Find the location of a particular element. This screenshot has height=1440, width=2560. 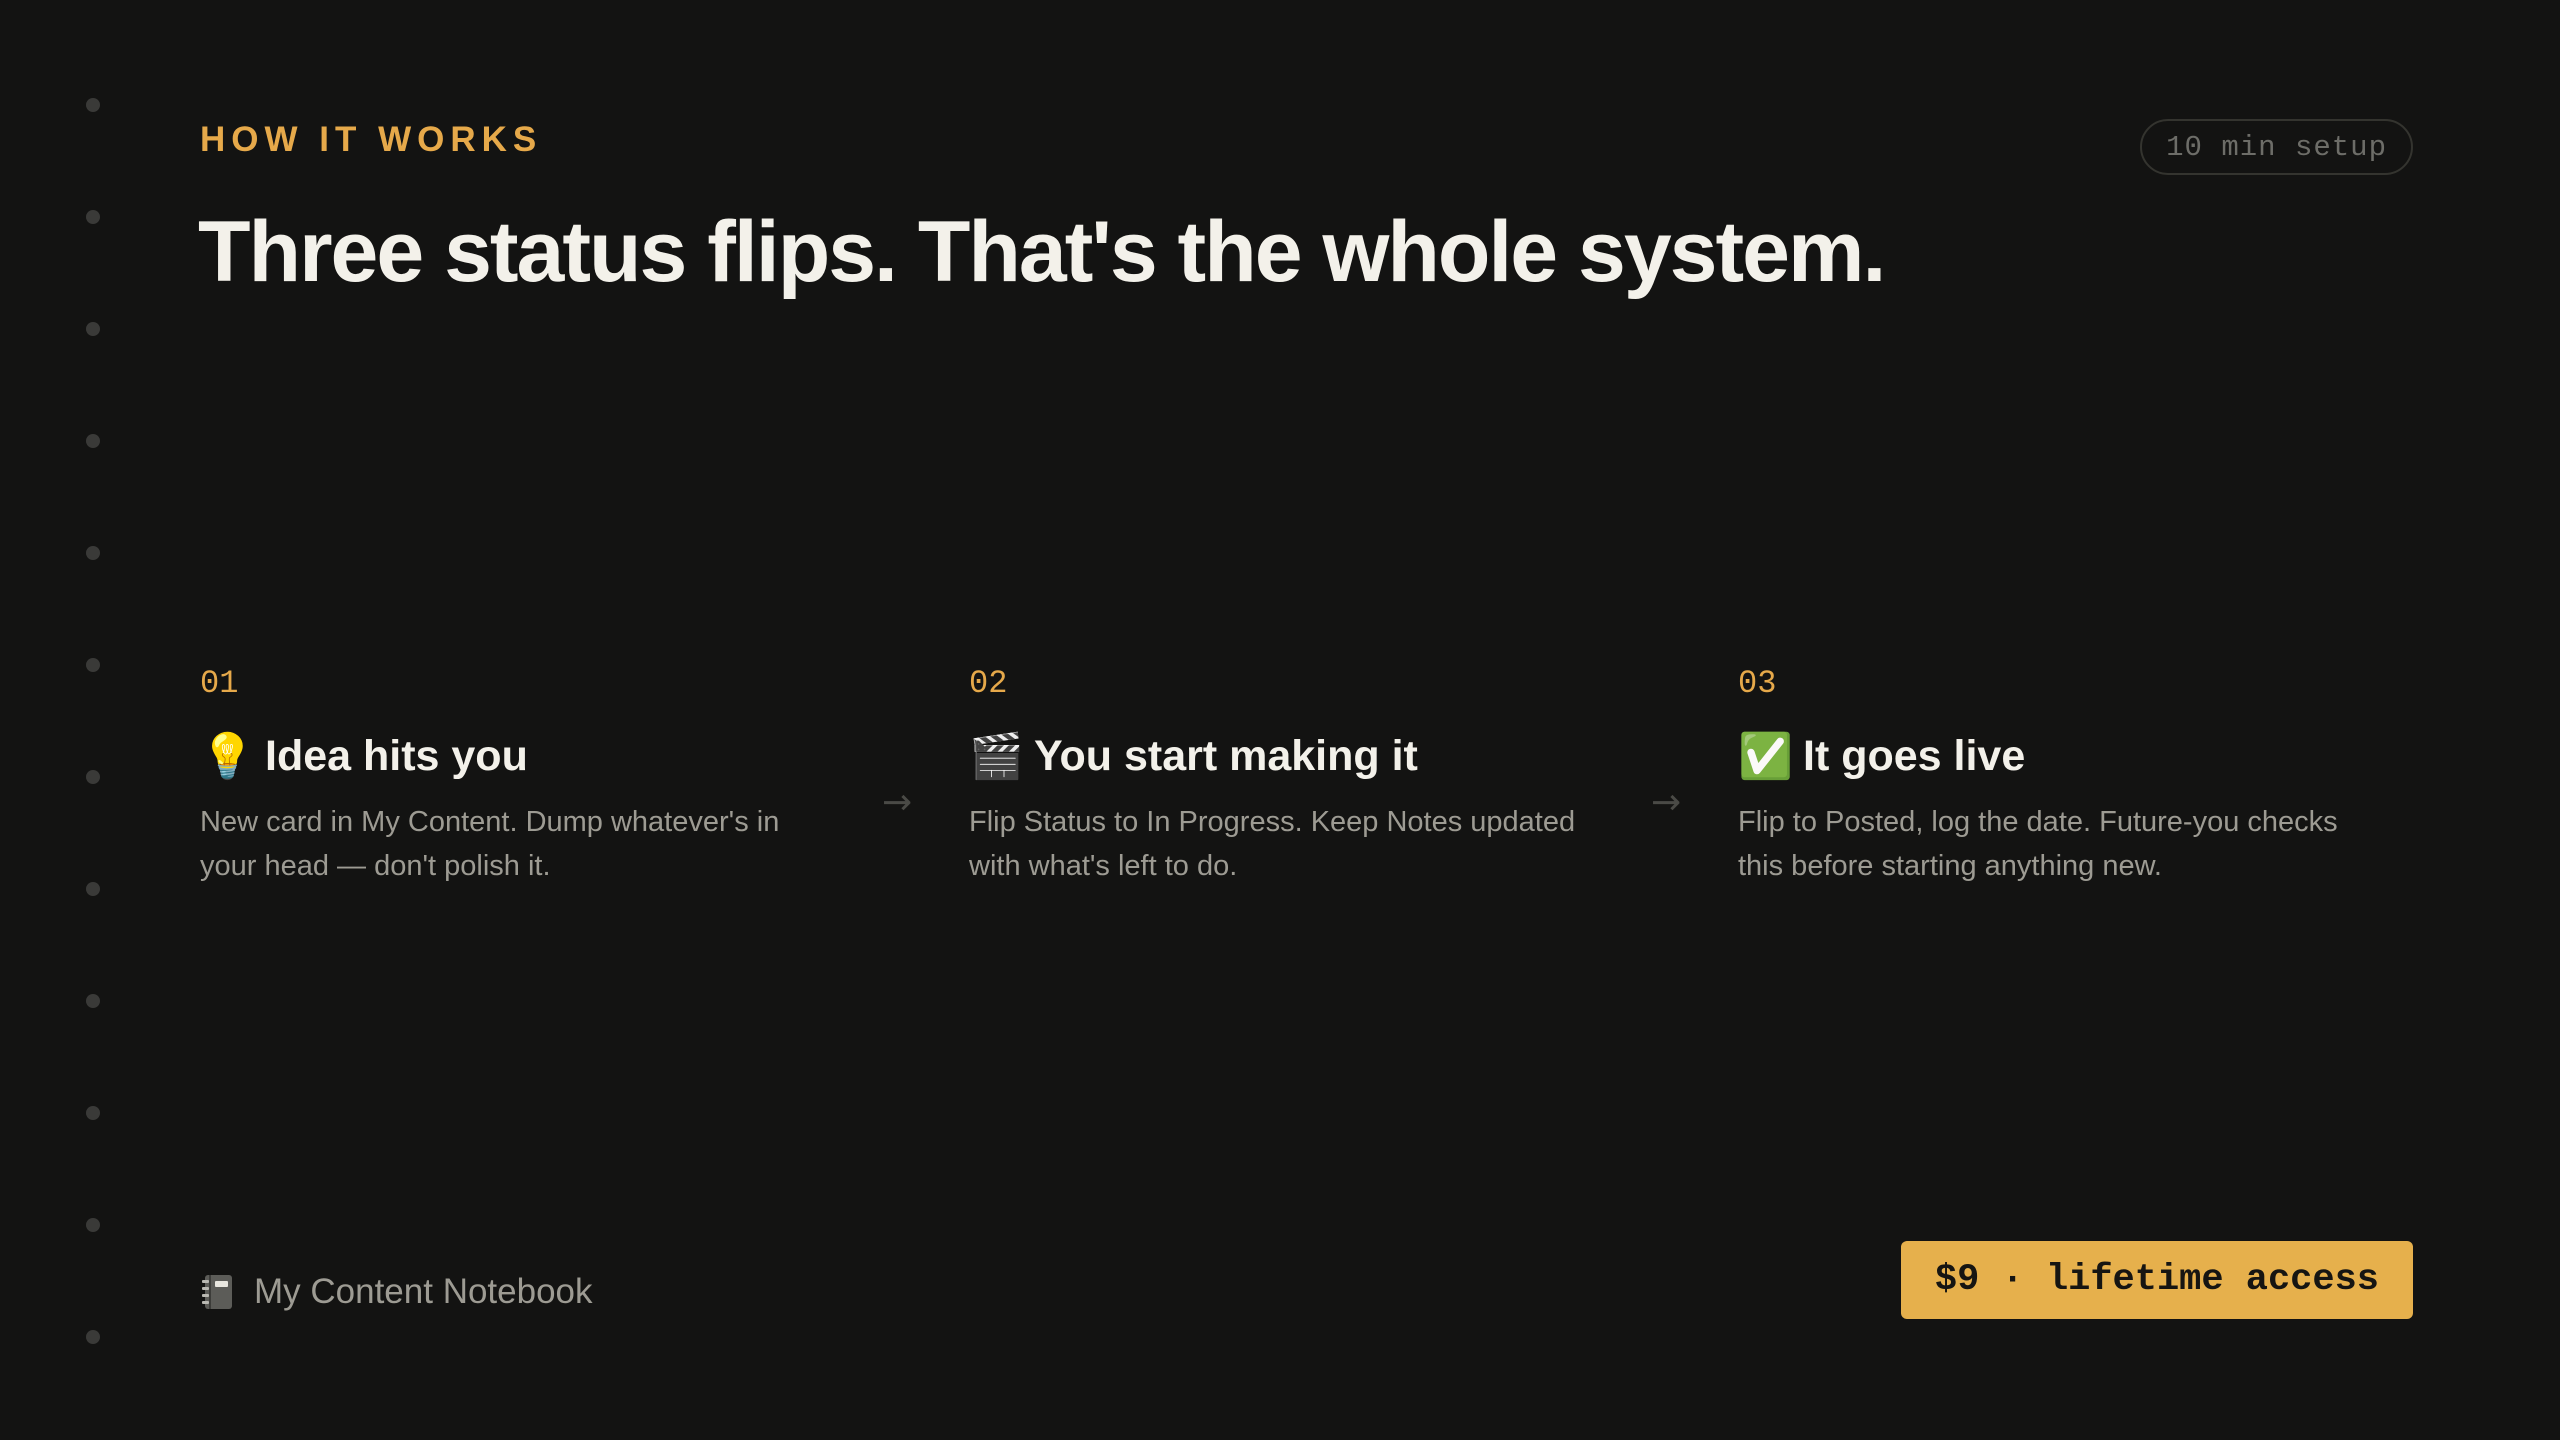

check-mark-icon: ✅ is located at coordinates (1765, 756).